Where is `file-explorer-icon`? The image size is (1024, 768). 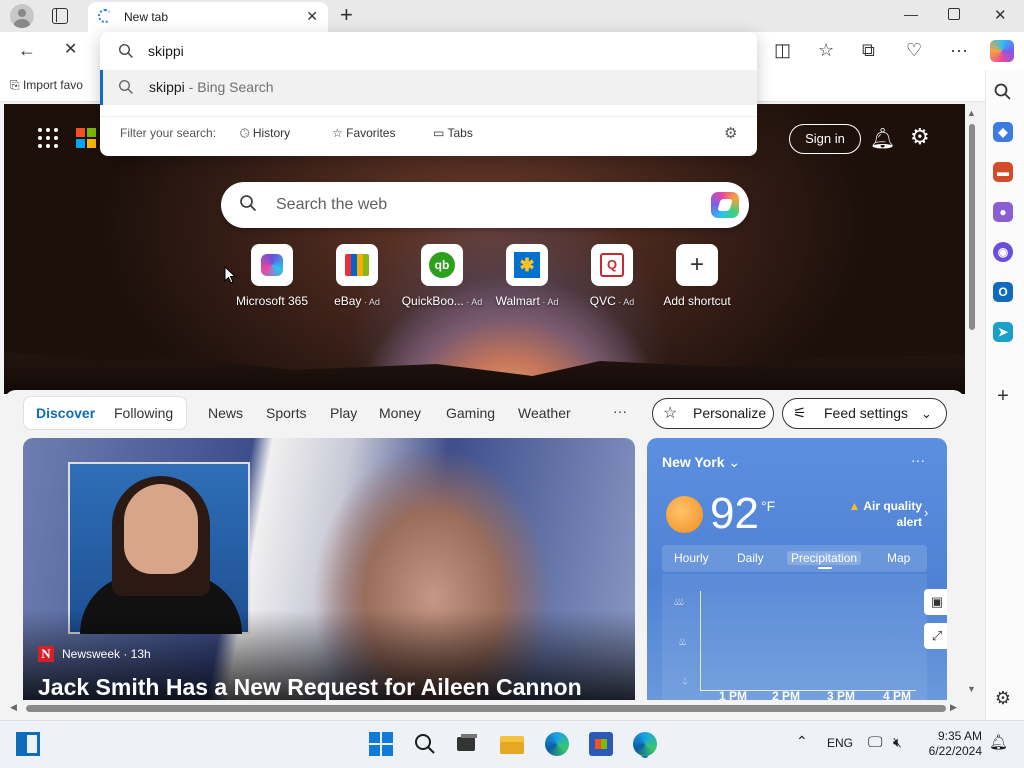 file-explorer-icon is located at coordinates (512, 744).